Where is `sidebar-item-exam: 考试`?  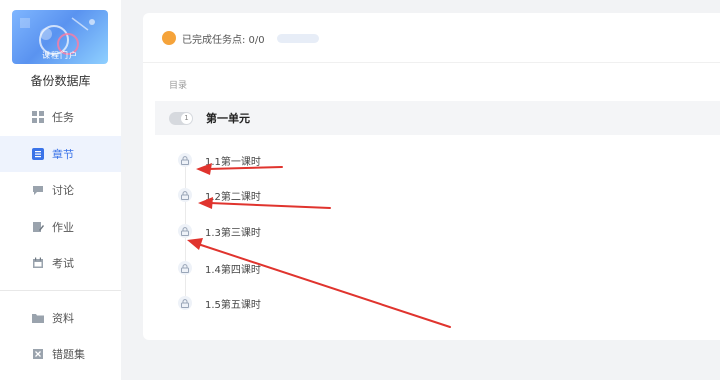 sidebar-item-exam: 考试 is located at coordinates (60, 263).